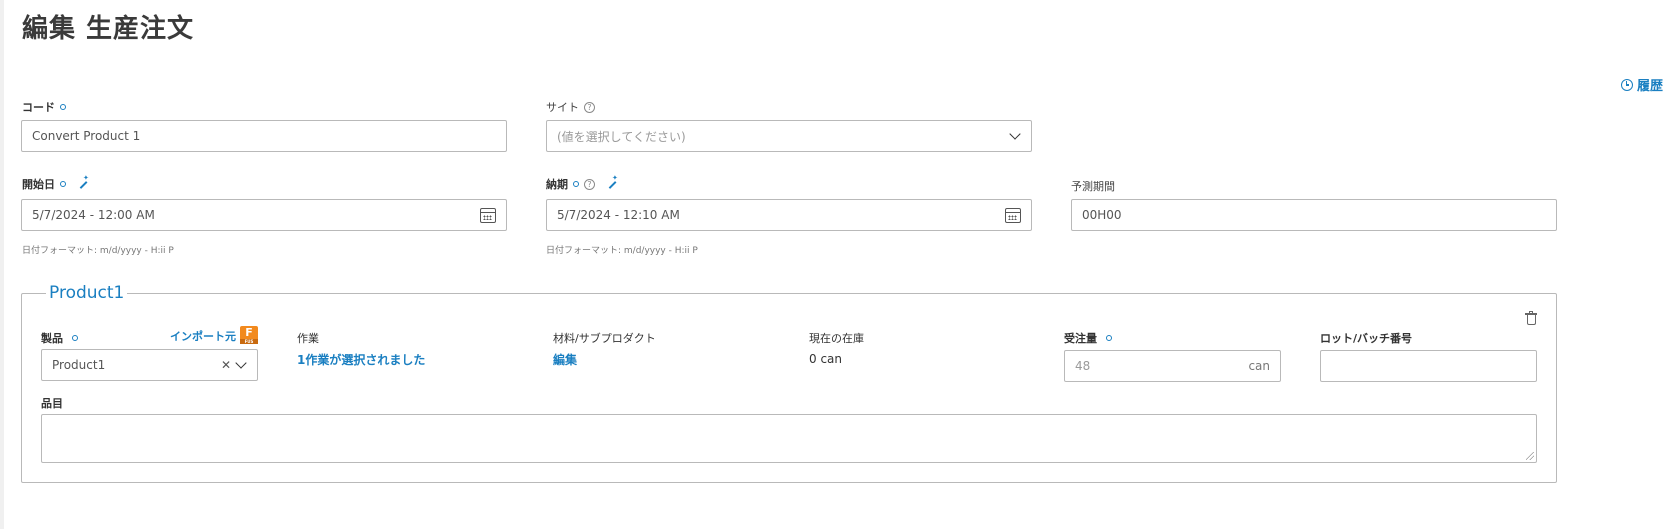 The width and height of the screenshot is (1673, 529). What do you see at coordinates (52, 403) in the screenshot?
I see `item-label: 品目` at bounding box center [52, 403].